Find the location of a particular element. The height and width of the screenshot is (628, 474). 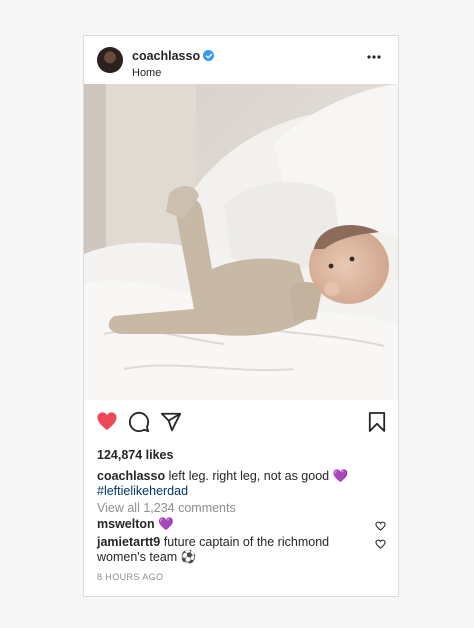

comment-bubble-icon is located at coordinates (139, 424).